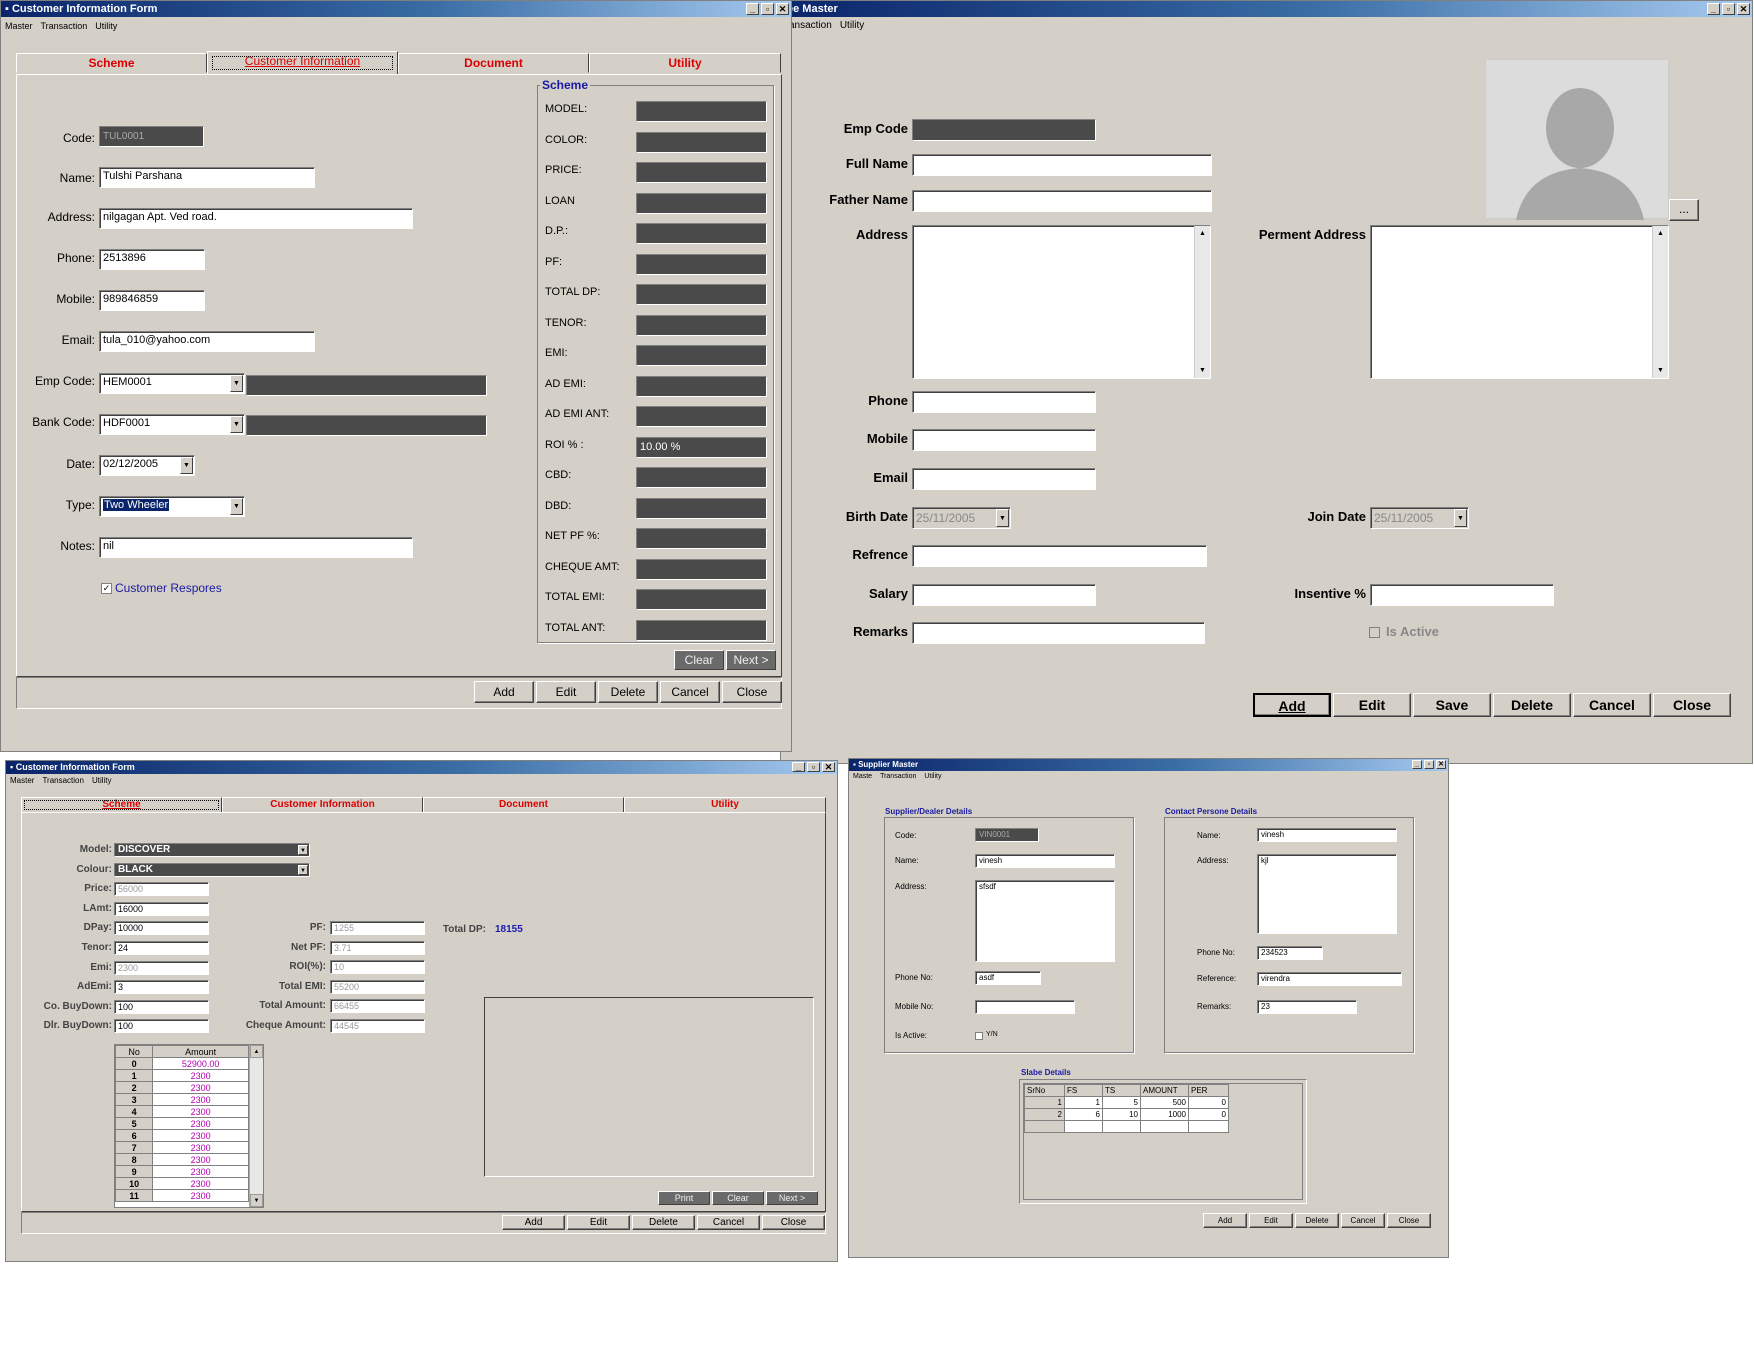 This screenshot has height=1364, width=1754. I want to click on field-input: 56000, so click(161, 889).